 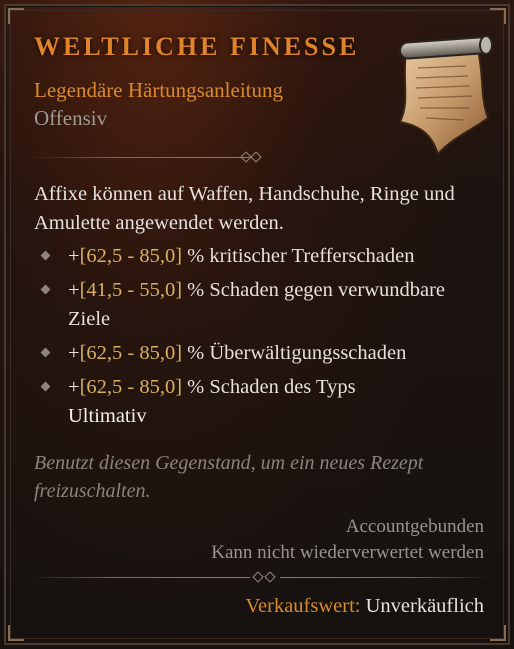 I want to click on item-title: WELTLICHE FINESSE, so click(x=197, y=46).